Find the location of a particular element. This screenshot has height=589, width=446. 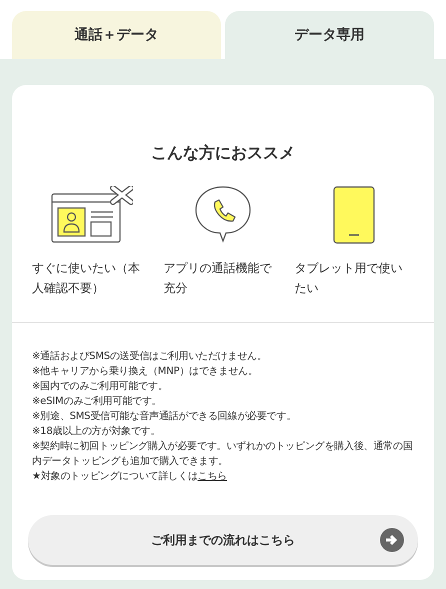

note-text: ★対象のトッピングについて詳しくは is located at coordinates (115, 477).